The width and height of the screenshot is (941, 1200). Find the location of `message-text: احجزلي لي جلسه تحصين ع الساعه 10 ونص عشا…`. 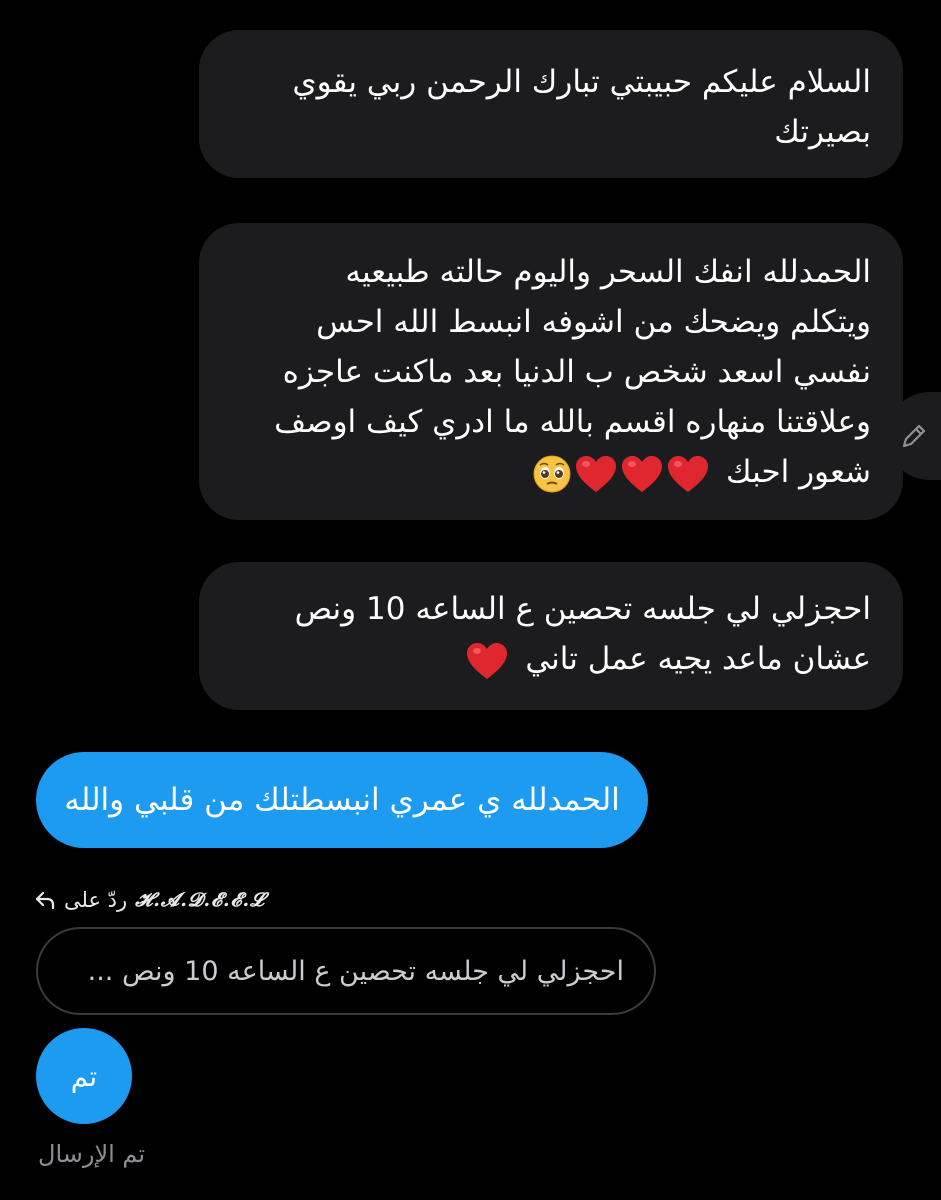

message-text: احجزلي لي جلسه تحصين ع الساعه 10 ونص عشا… is located at coordinates (582, 634).